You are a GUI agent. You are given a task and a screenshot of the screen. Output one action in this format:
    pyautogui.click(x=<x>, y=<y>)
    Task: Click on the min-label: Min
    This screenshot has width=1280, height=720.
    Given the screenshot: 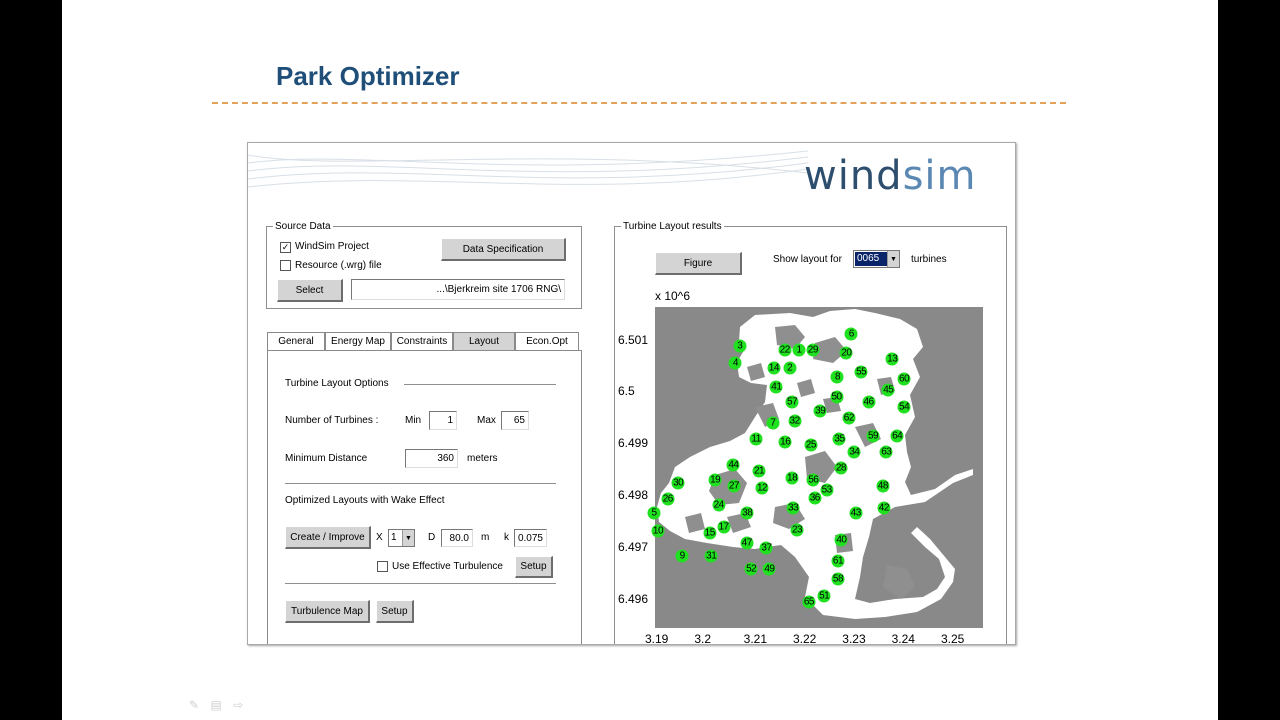 What is the action you would take?
    pyautogui.click(x=413, y=420)
    